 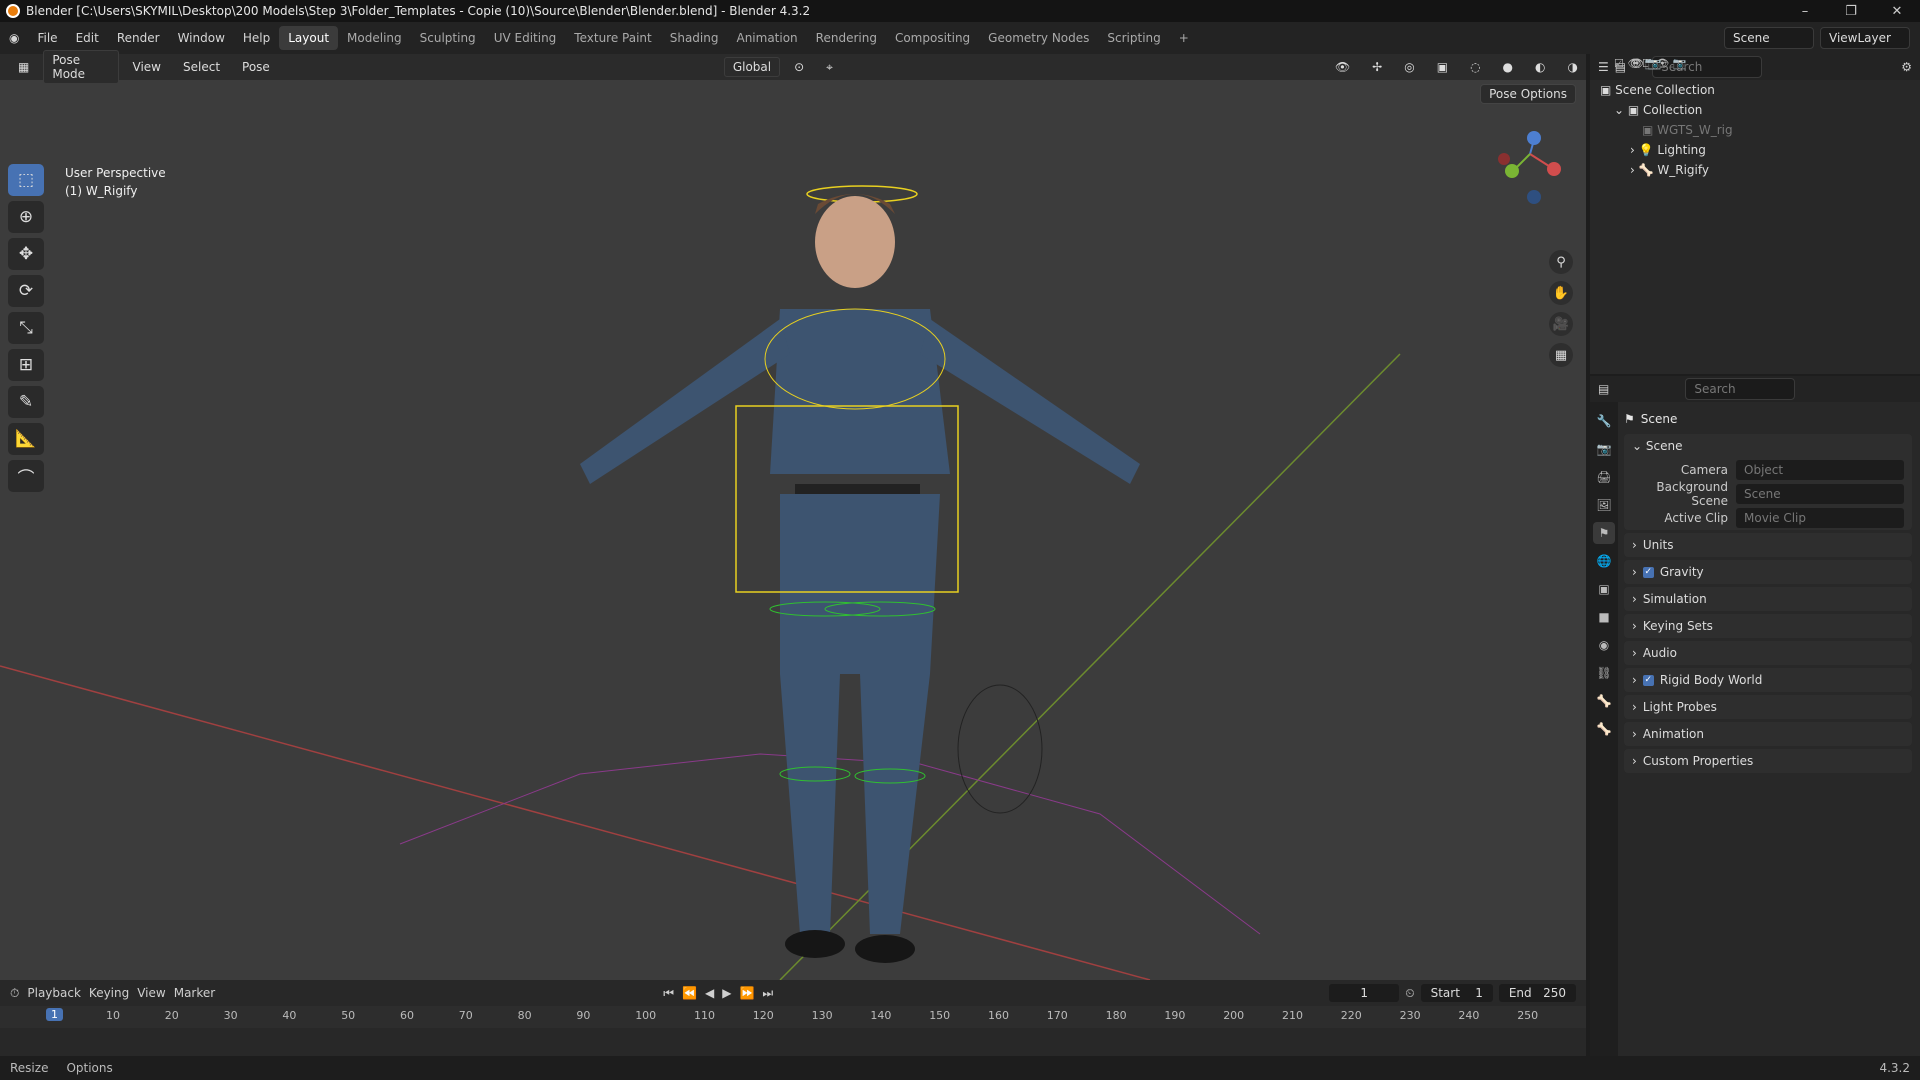 What do you see at coordinates (932, 38) in the screenshot?
I see `tab-compositing: Compositing` at bounding box center [932, 38].